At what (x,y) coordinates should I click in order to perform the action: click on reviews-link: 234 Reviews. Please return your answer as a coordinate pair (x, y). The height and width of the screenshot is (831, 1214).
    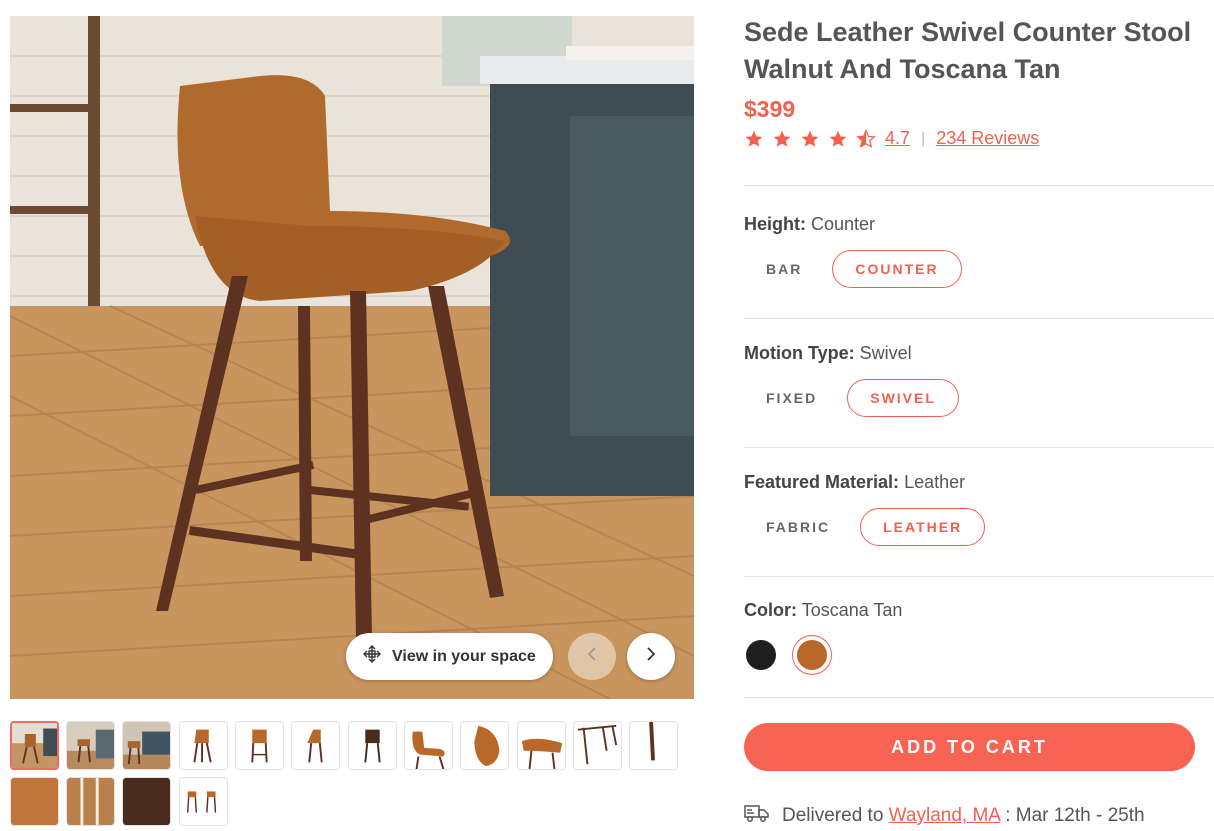
    Looking at the image, I should click on (987, 138).